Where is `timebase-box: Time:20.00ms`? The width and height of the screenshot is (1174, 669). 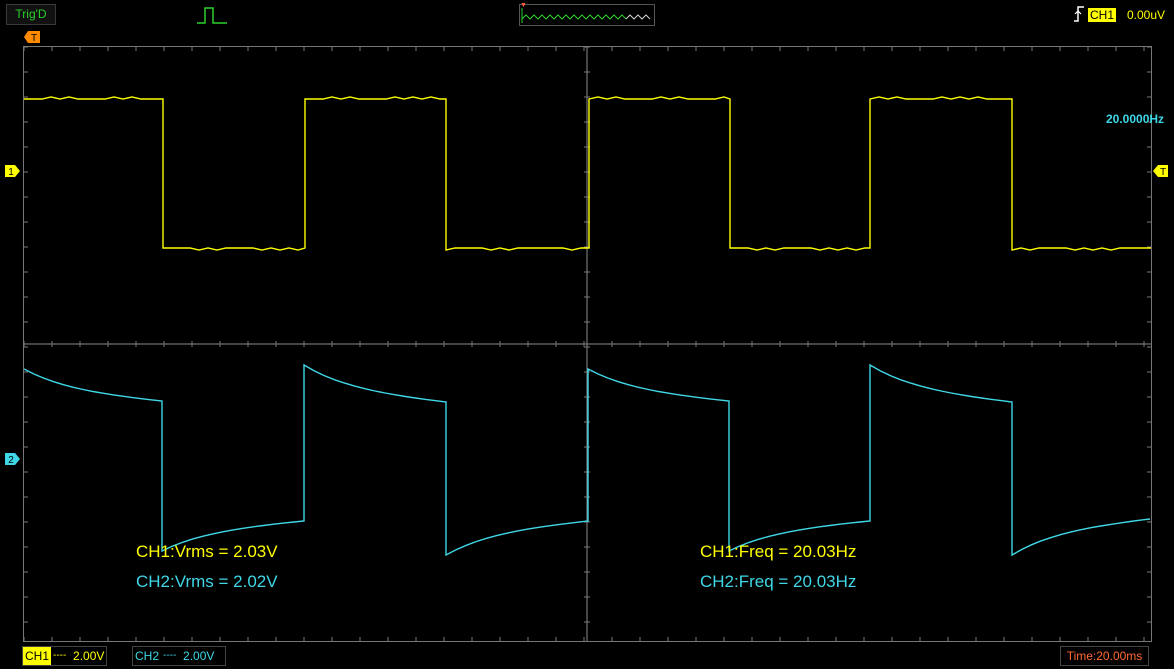
timebase-box: Time:20.00ms is located at coordinates (1104, 656).